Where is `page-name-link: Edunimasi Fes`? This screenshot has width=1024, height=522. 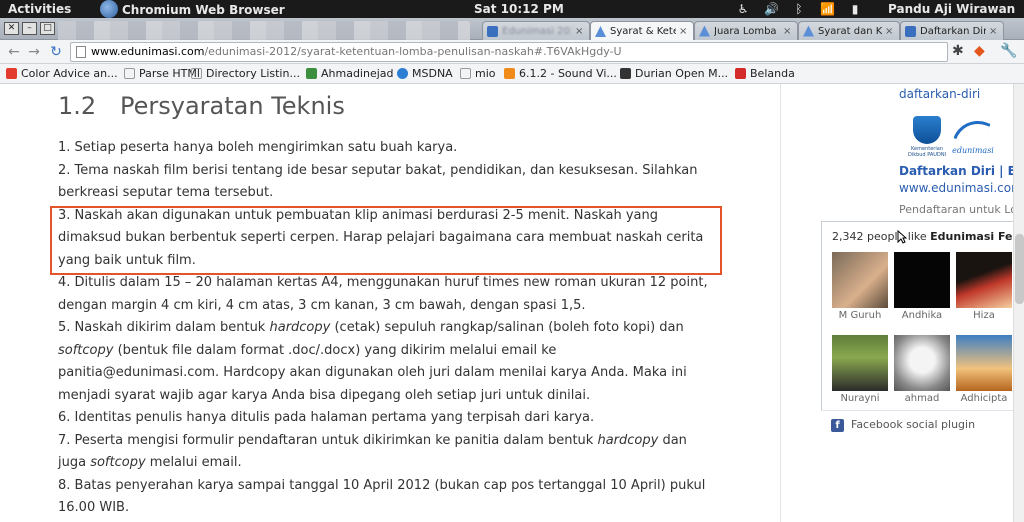
page-name-link: Edunimasi Fes is located at coordinates (974, 236).